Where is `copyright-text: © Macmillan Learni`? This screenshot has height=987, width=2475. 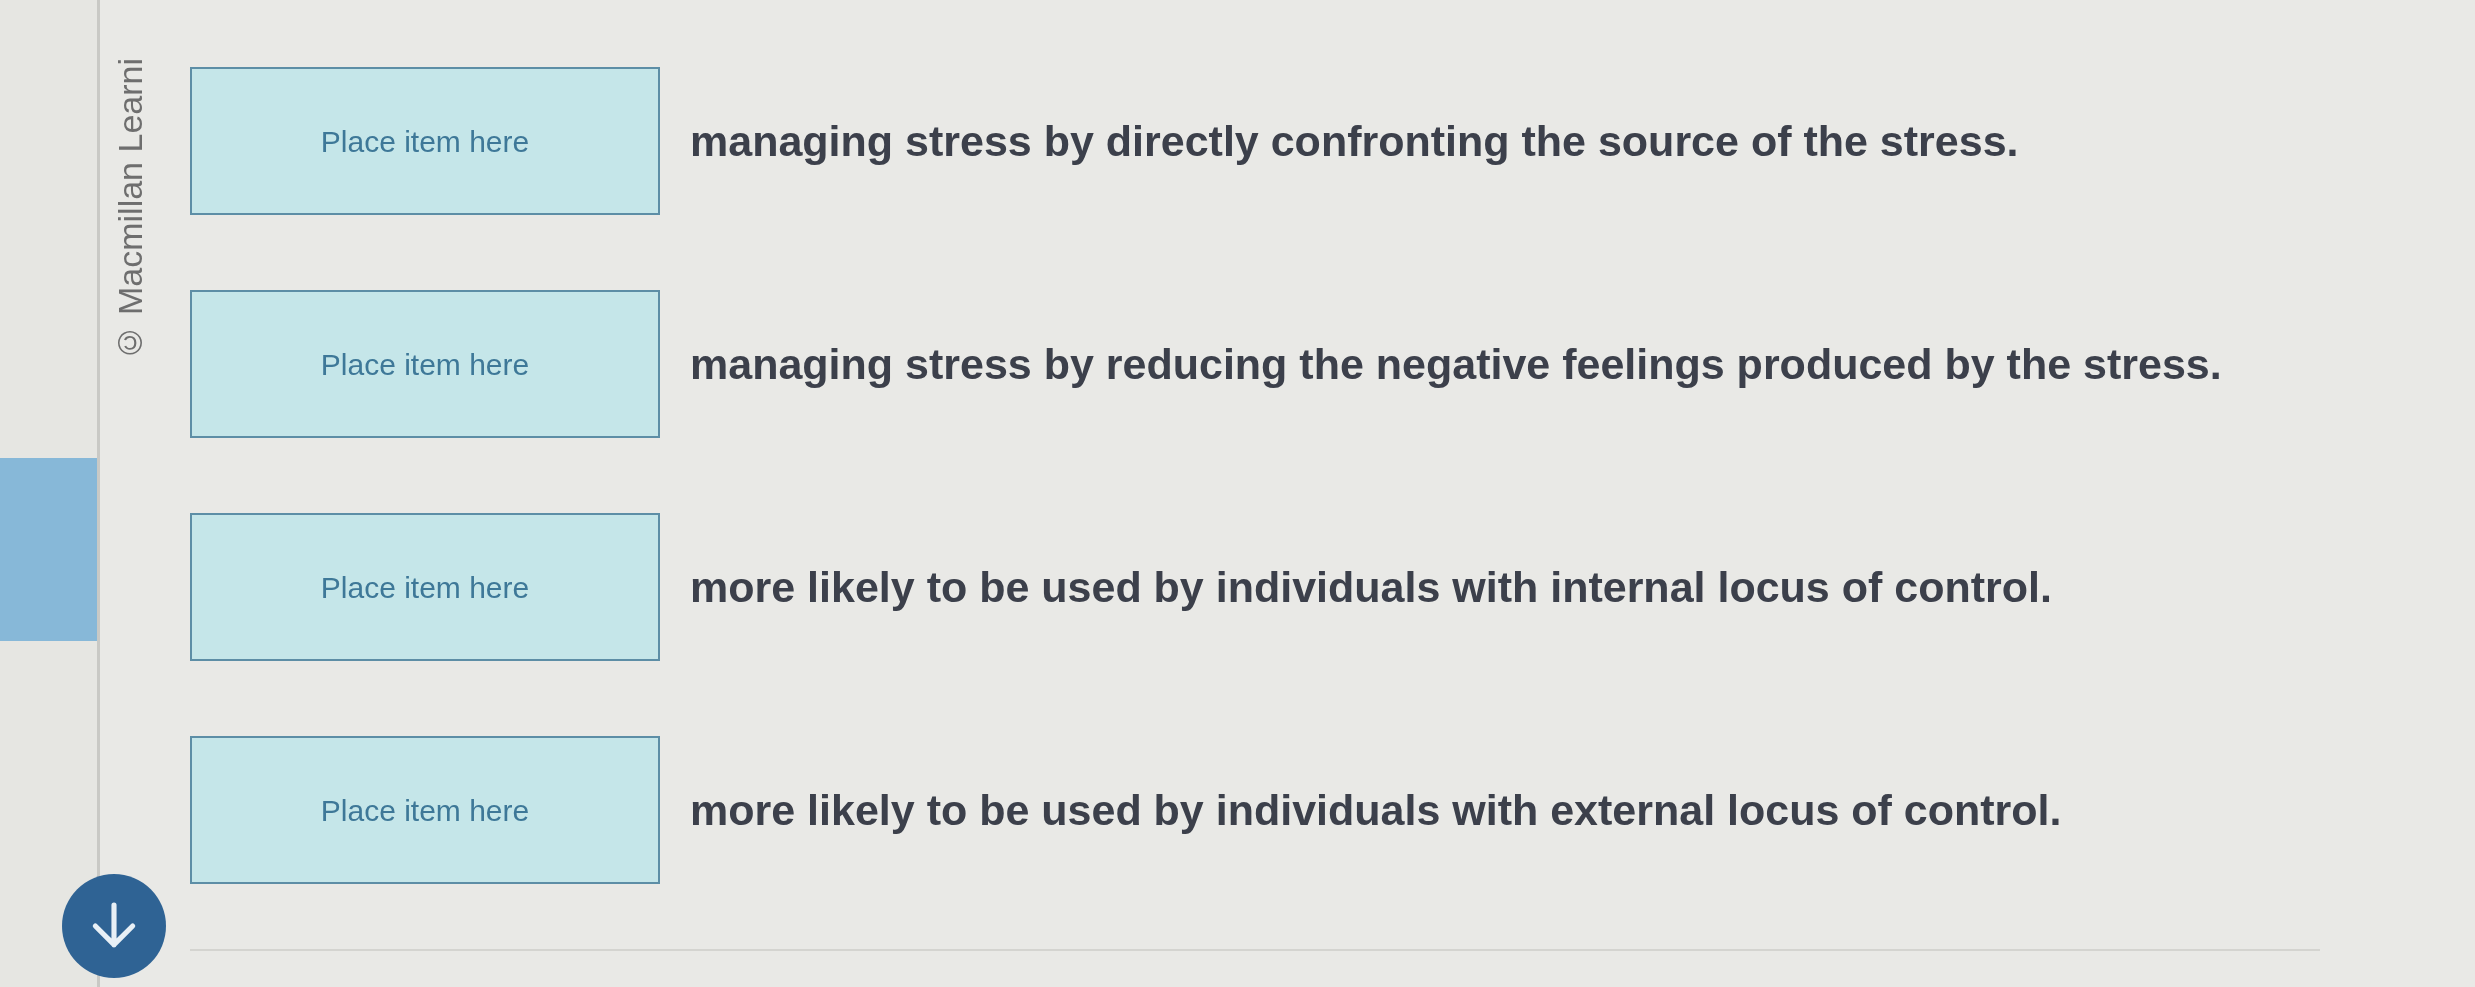
copyright-text: © Macmillan Learni is located at coordinates (130, 209).